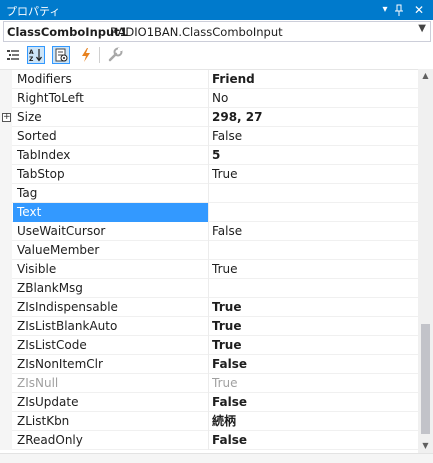 The height and width of the screenshot is (463, 433). I want to click on property-row: ZListKbn 続柄, so click(209, 421).